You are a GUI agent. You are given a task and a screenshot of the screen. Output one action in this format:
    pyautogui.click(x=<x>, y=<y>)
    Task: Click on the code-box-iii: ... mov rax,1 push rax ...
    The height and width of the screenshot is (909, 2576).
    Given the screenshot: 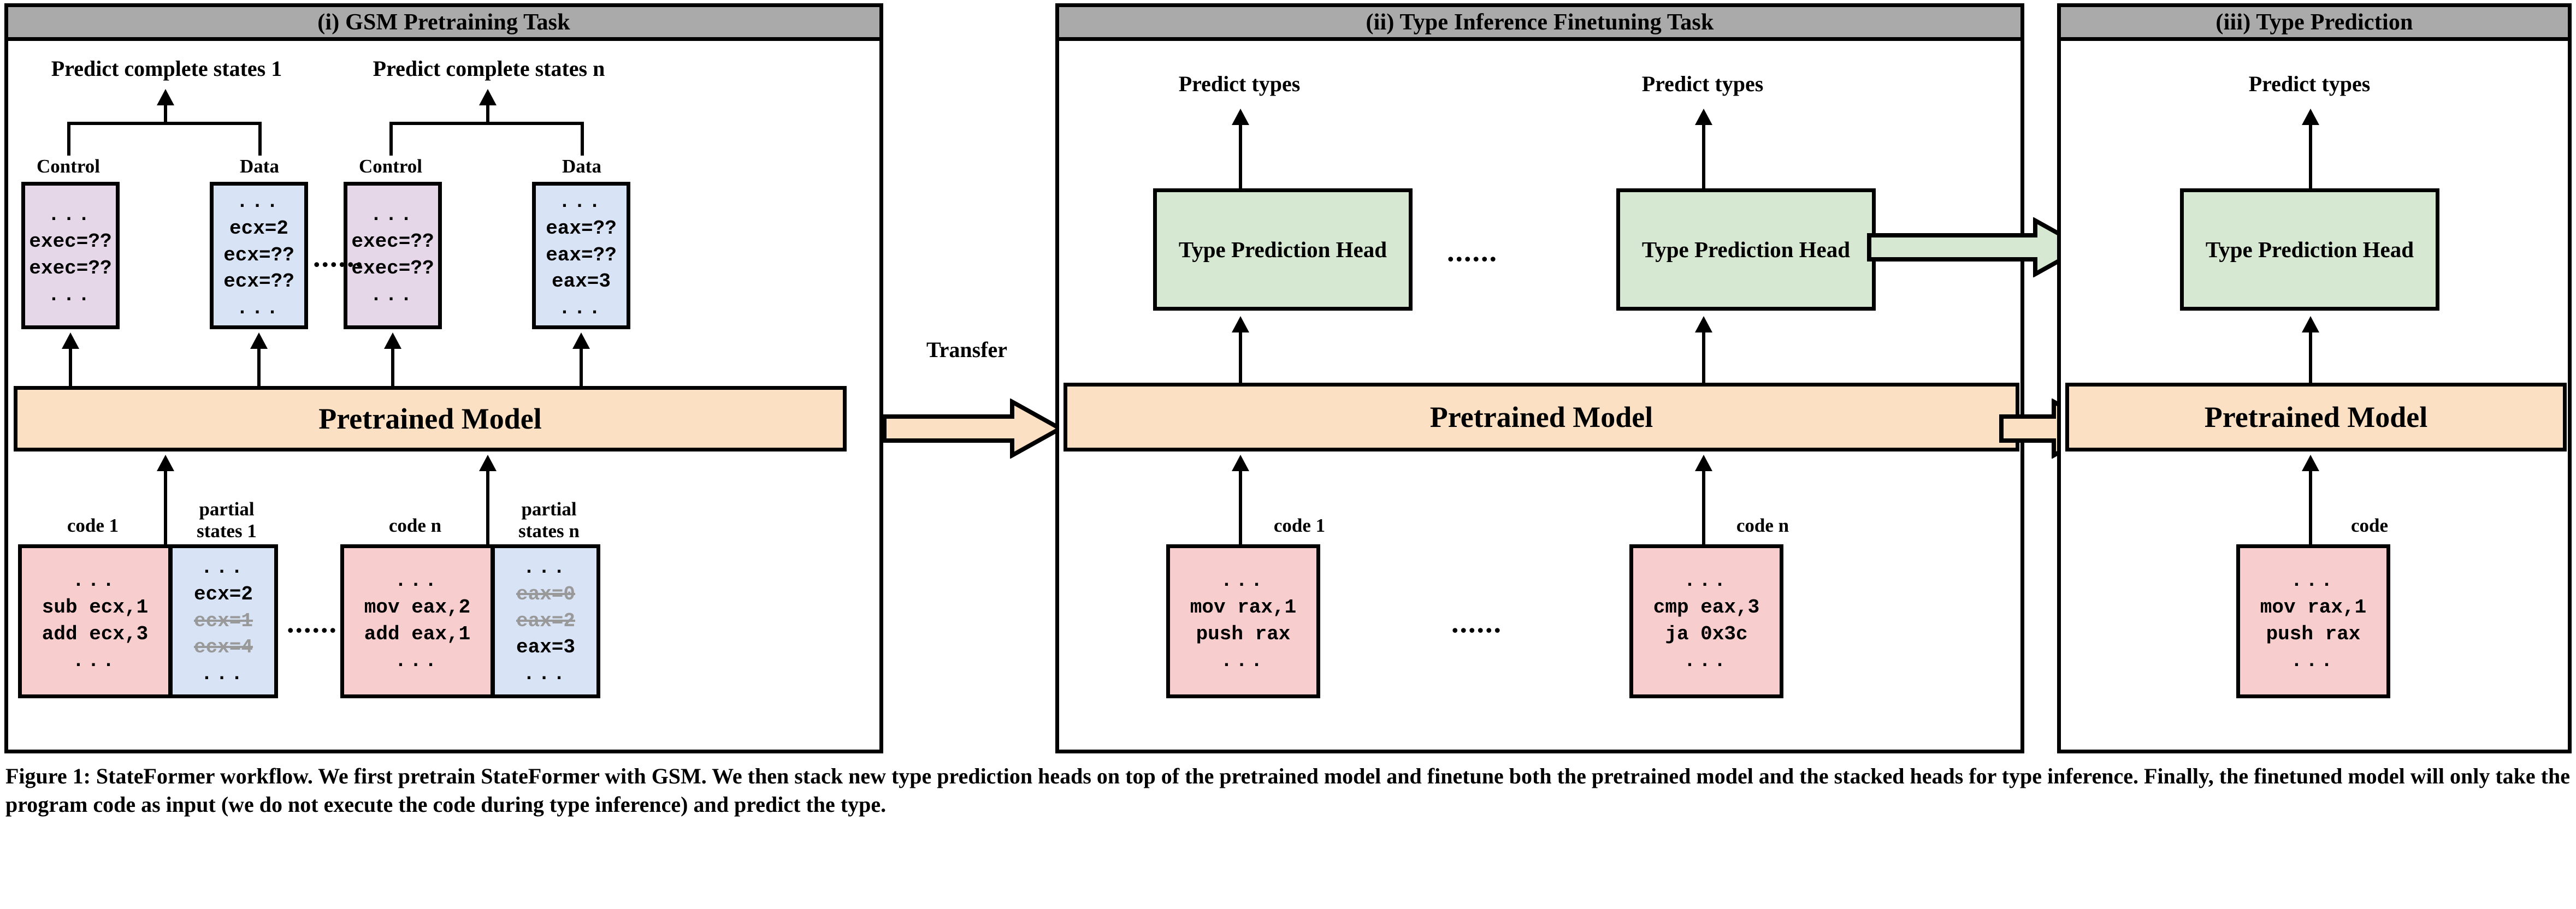 What is the action you would take?
    pyautogui.click(x=2313, y=621)
    